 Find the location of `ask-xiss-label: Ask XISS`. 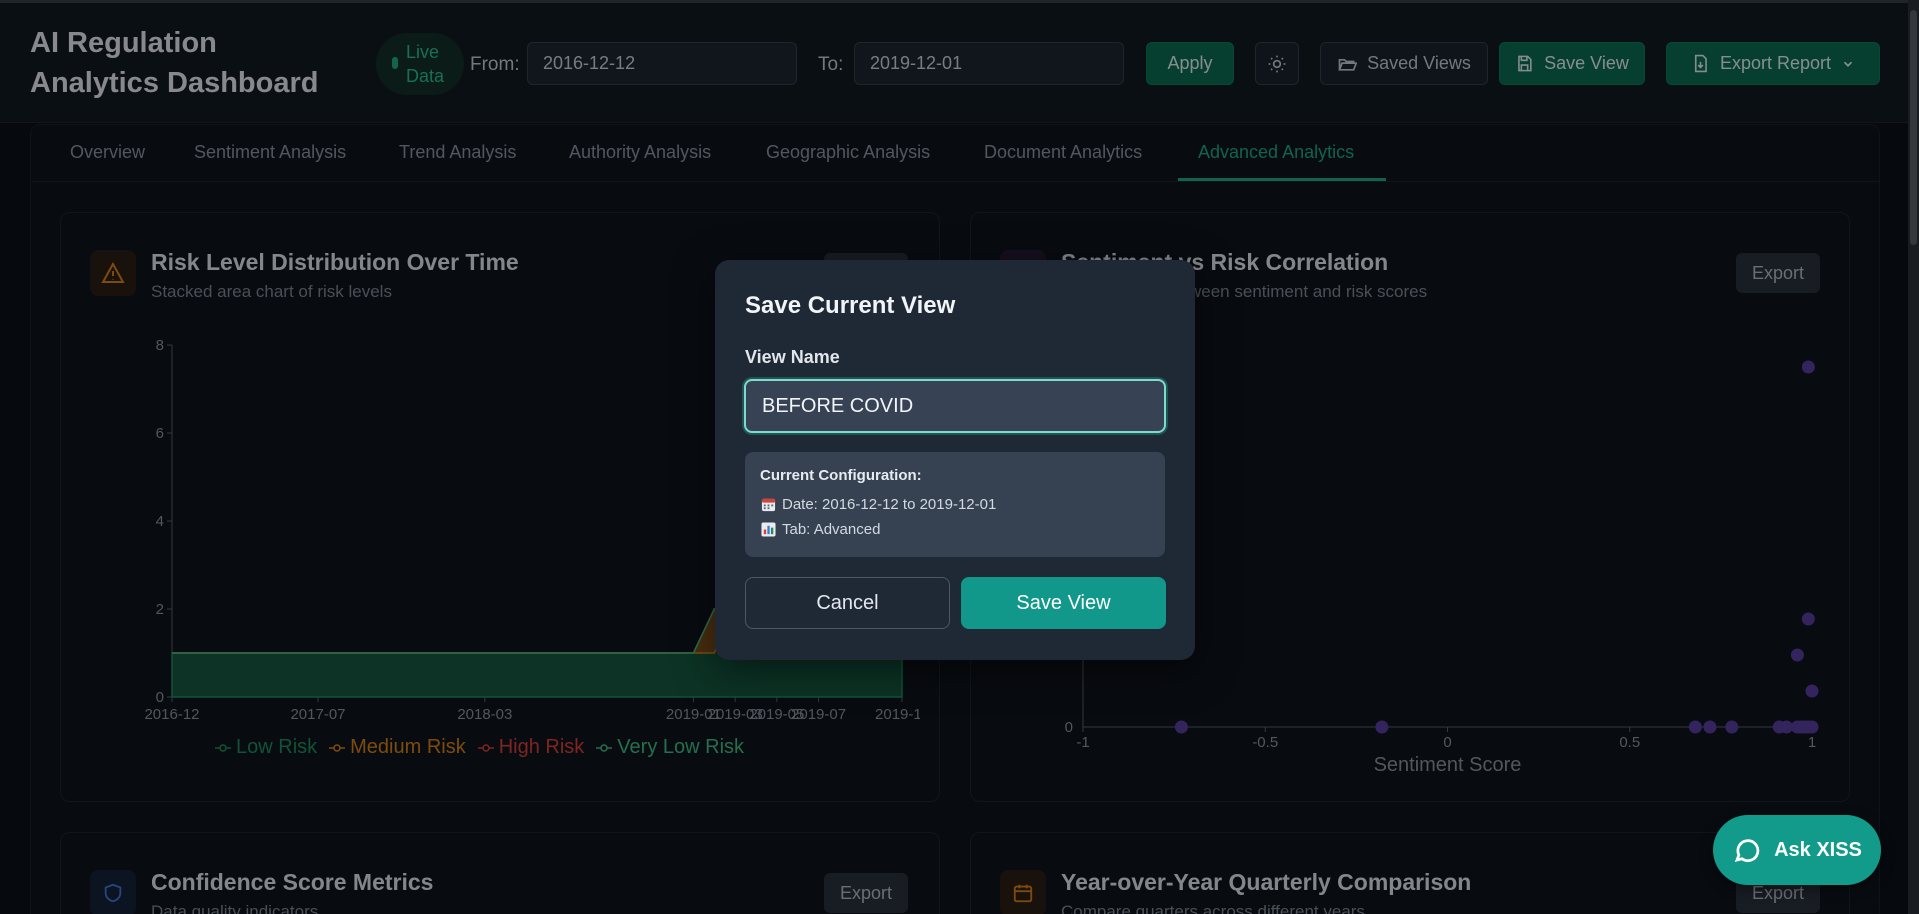

ask-xiss-label: Ask XISS is located at coordinates (1818, 849).